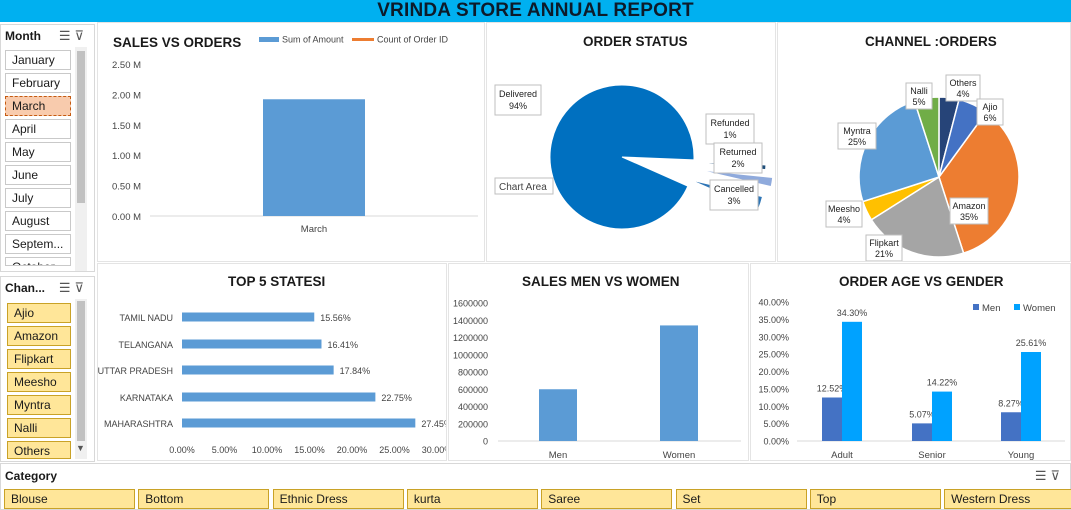  Describe the element at coordinates (38, 261) in the screenshot. I see `month-slicer-item: October` at that location.